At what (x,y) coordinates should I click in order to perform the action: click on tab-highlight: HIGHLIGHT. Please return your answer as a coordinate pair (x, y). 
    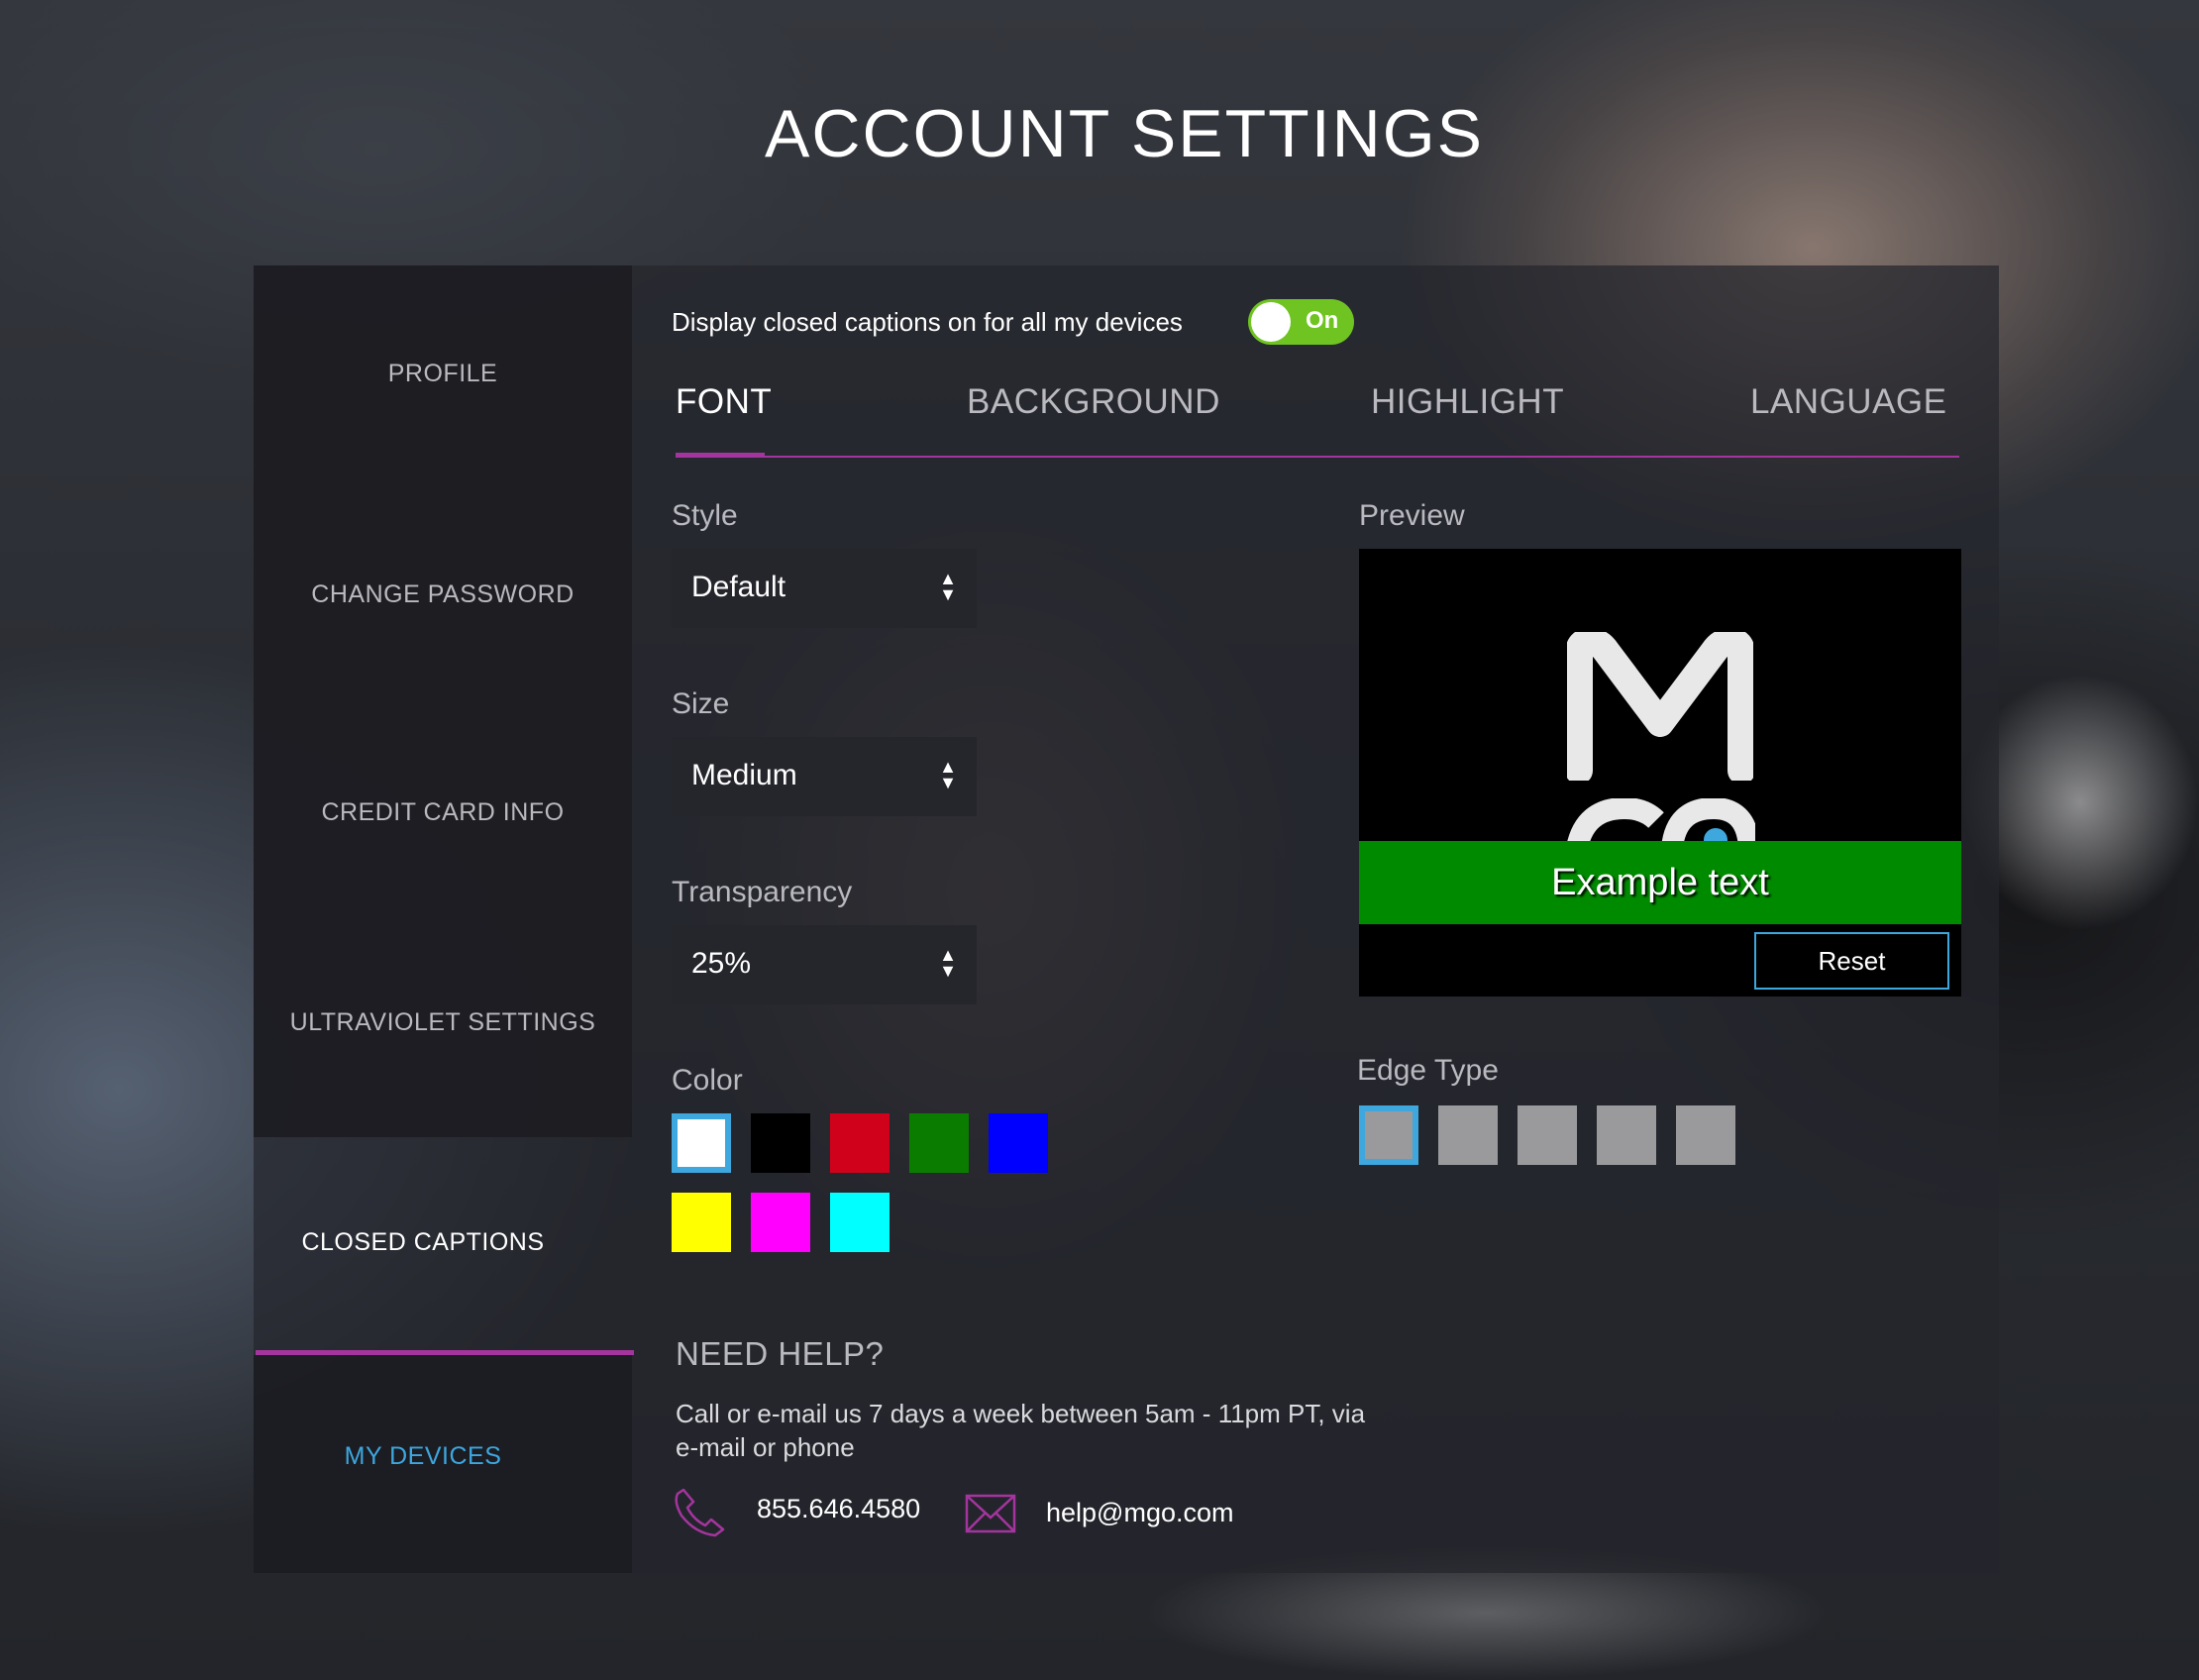
    Looking at the image, I should click on (1468, 402).